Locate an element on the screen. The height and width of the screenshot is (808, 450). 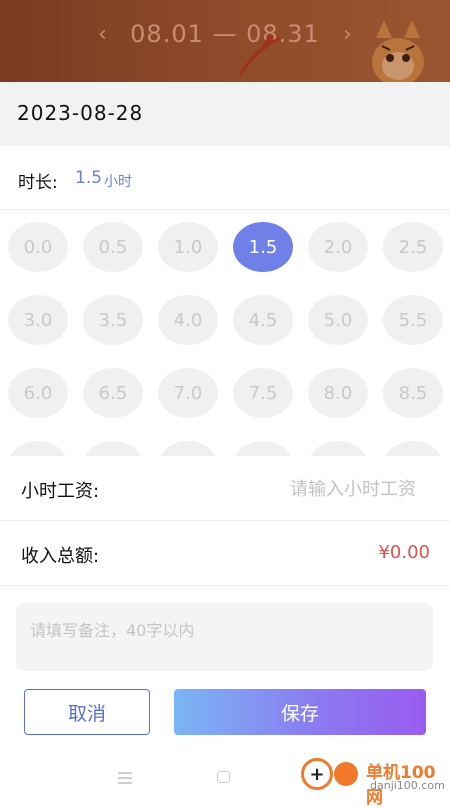
menu-icon is located at coordinates (125, 778).